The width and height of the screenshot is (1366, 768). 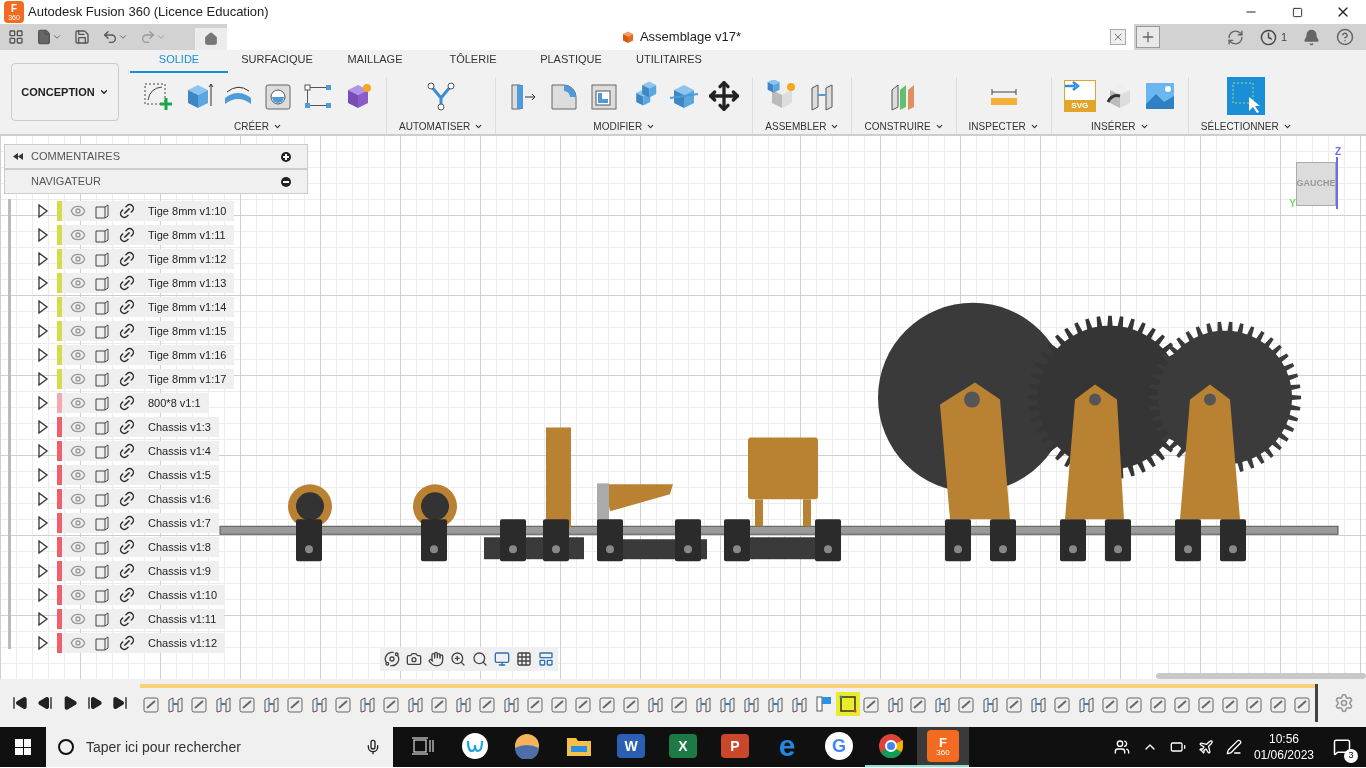 What do you see at coordinates (148, 211) in the screenshot?
I see `browser-item: Tige 8mm v1:10` at bounding box center [148, 211].